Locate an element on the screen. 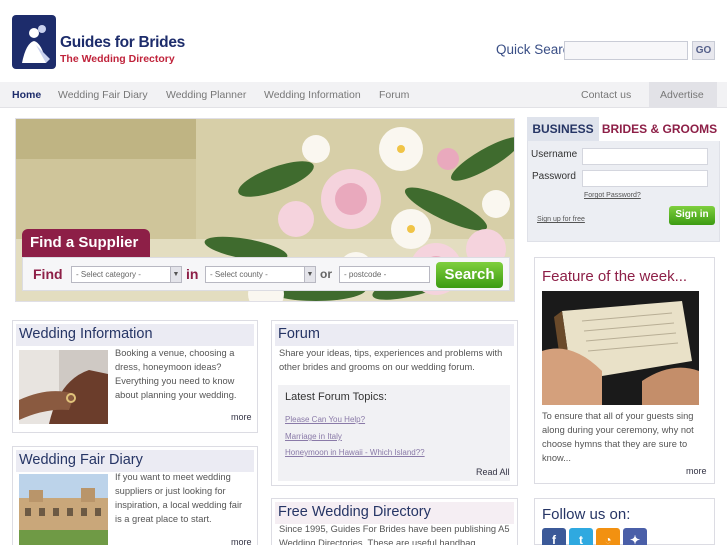 The height and width of the screenshot is (545, 727). social-network-icon: ✦ is located at coordinates (635, 536).